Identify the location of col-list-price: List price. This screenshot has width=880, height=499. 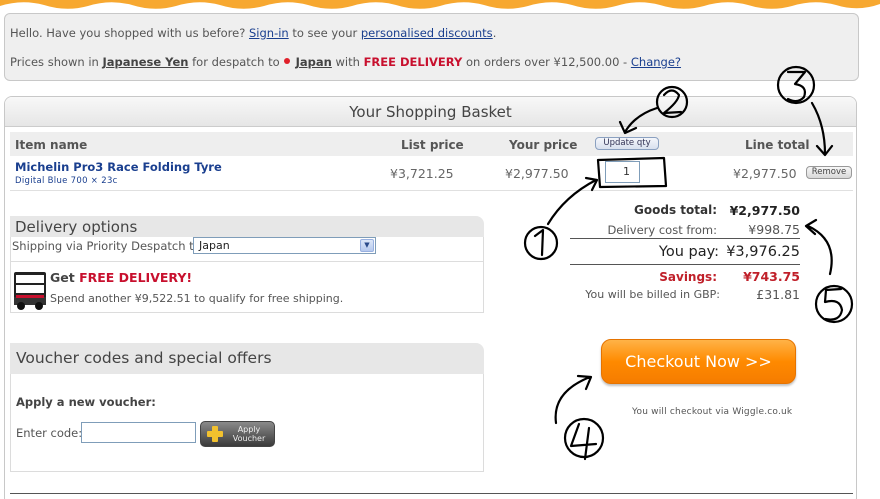
(432, 145).